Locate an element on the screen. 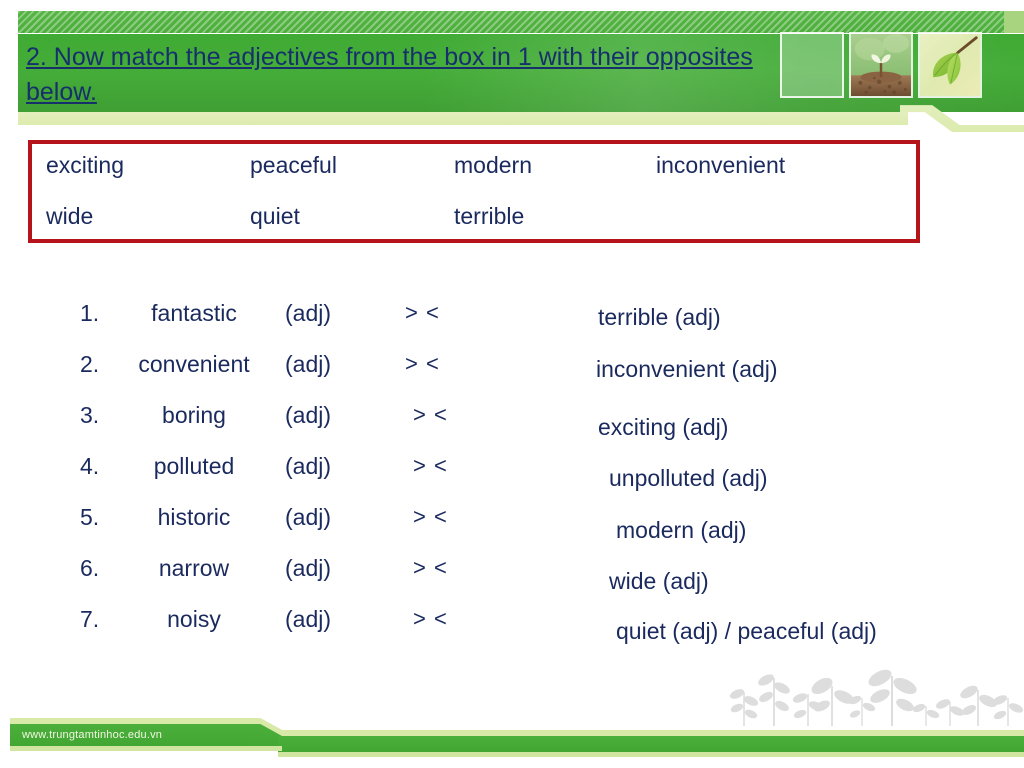  header-texture-strip-right-cap is located at coordinates (1014, 22).